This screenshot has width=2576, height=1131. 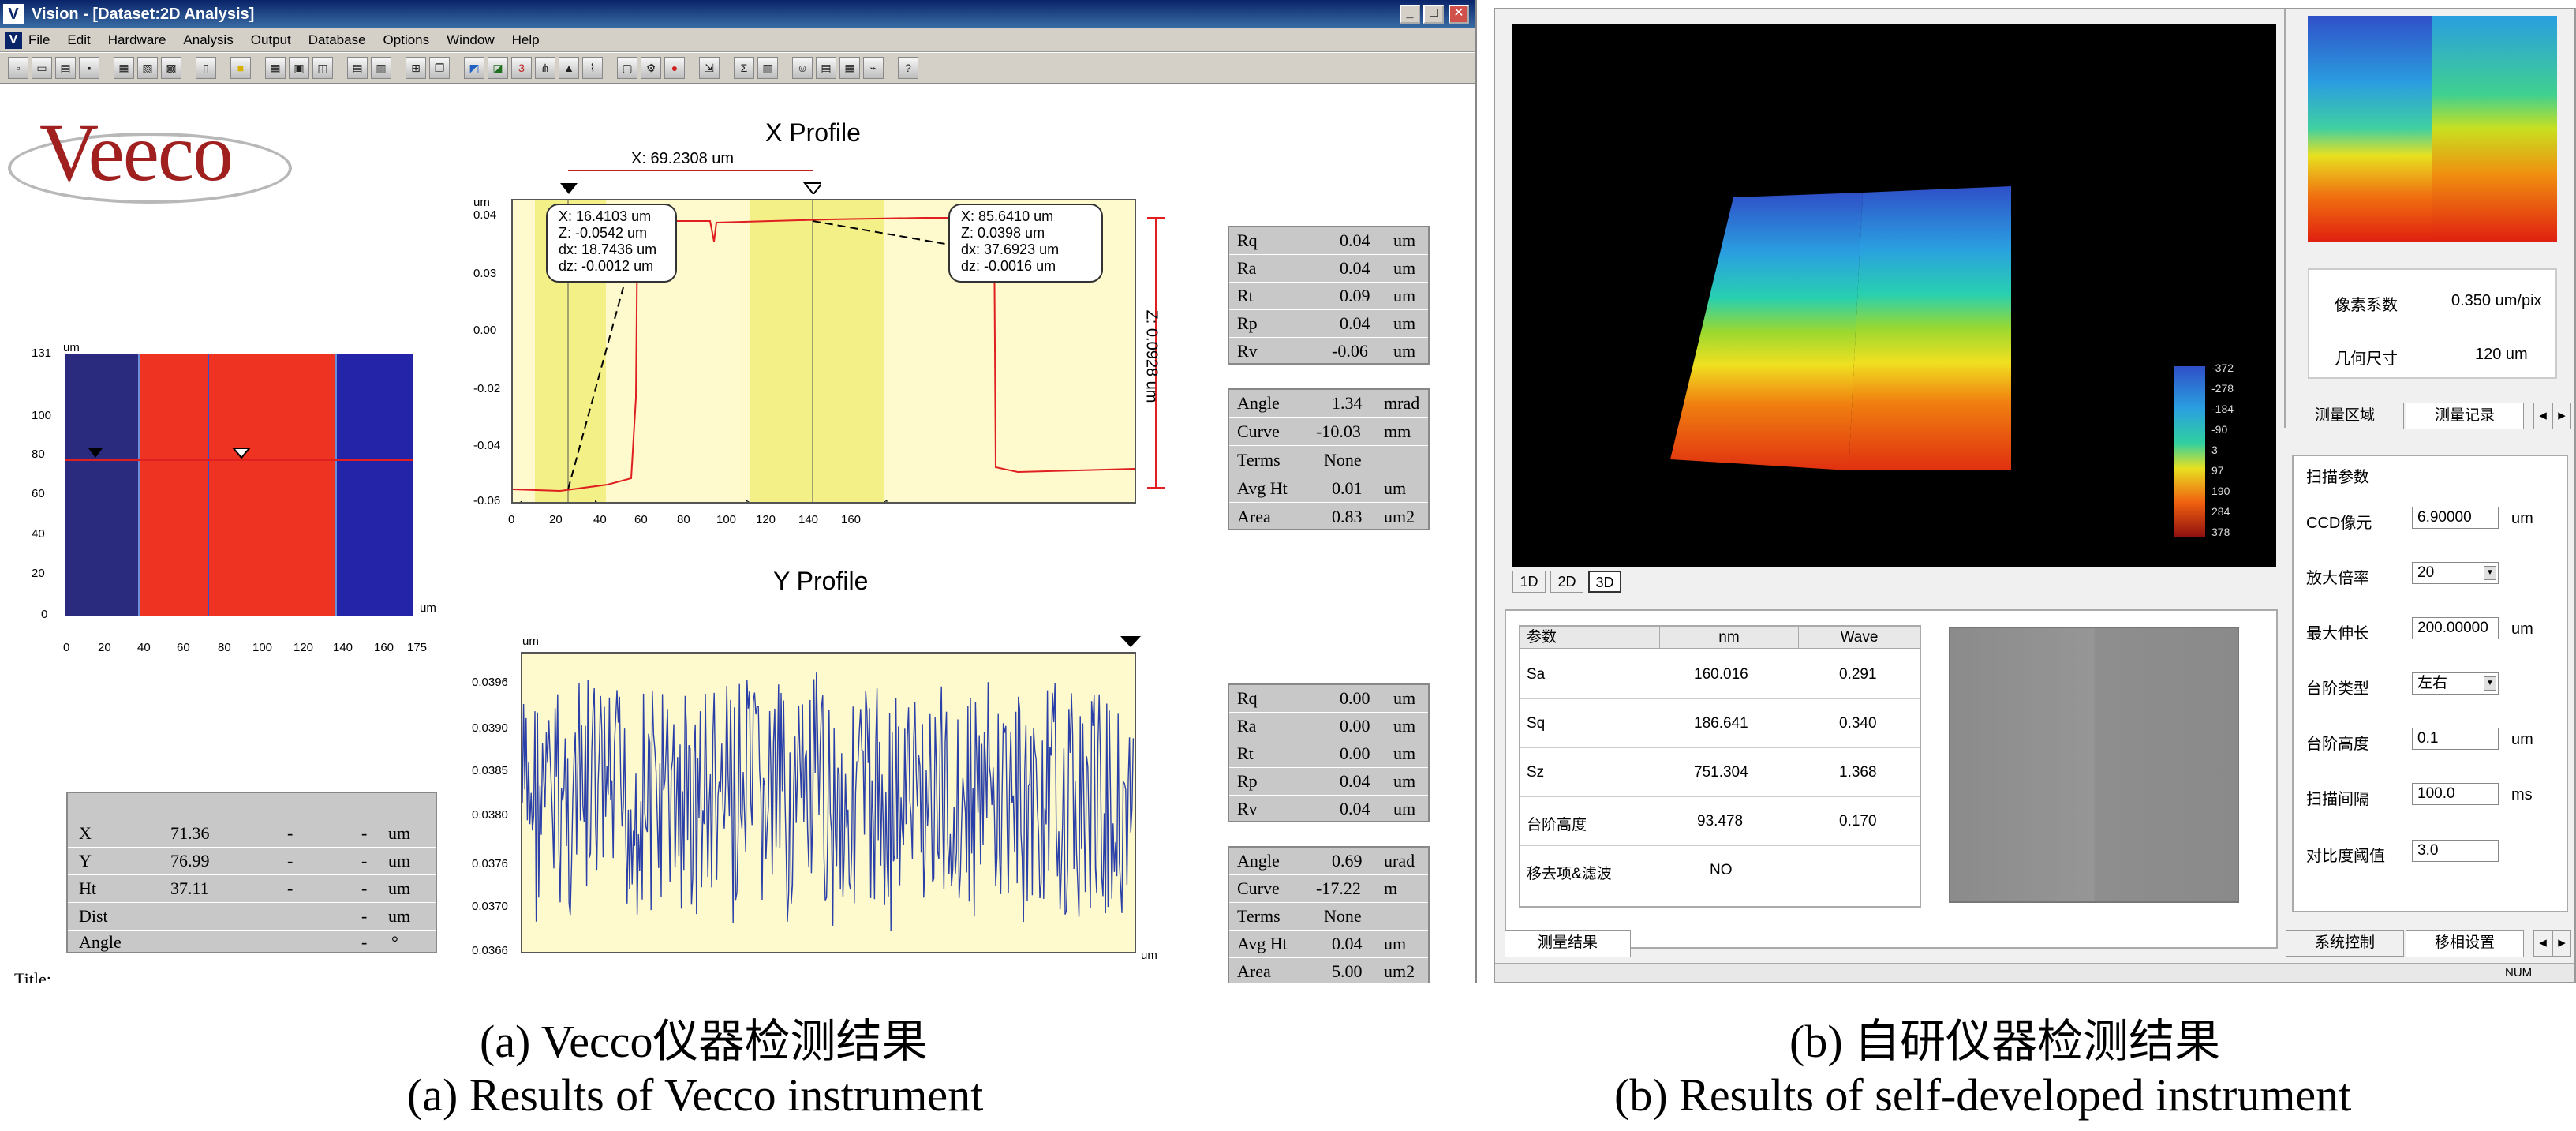 What do you see at coordinates (124, 68) in the screenshot?
I see `print-preview-icon: ▦` at bounding box center [124, 68].